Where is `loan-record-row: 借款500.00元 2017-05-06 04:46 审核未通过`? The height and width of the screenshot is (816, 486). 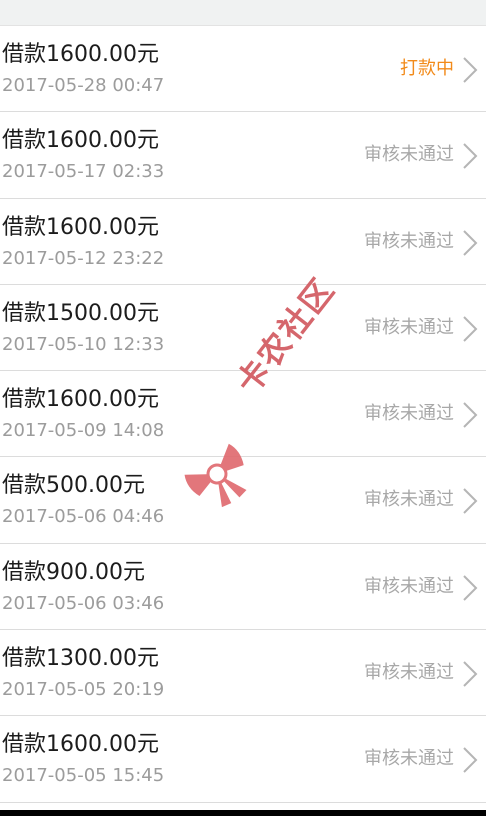 loan-record-row: 借款500.00元 2017-05-06 04:46 审核未通过 is located at coordinates (243, 500).